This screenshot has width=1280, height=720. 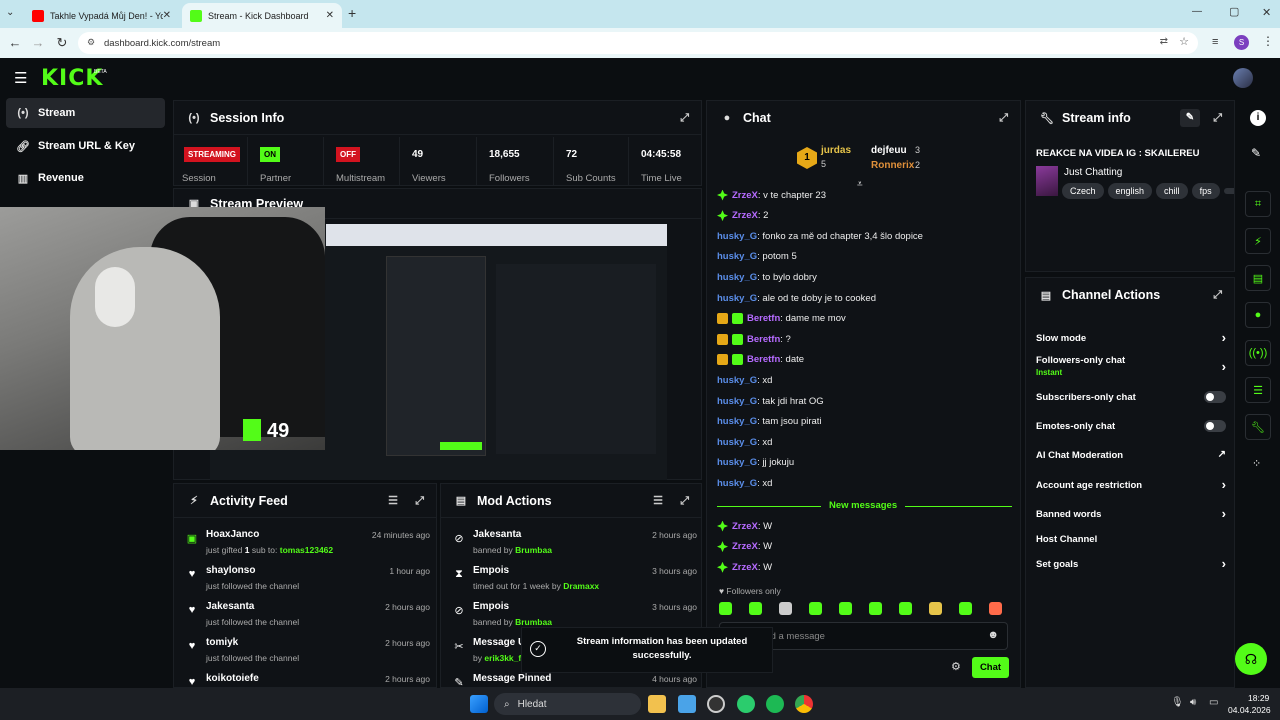 I want to click on chrome-icon, so click(x=804, y=704).